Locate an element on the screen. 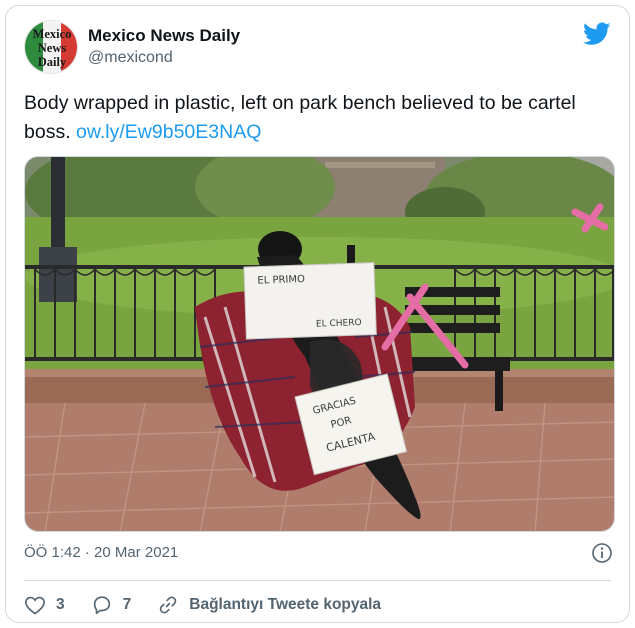 The height and width of the screenshot is (628, 635). reply-button: 7 is located at coordinates (111, 605).